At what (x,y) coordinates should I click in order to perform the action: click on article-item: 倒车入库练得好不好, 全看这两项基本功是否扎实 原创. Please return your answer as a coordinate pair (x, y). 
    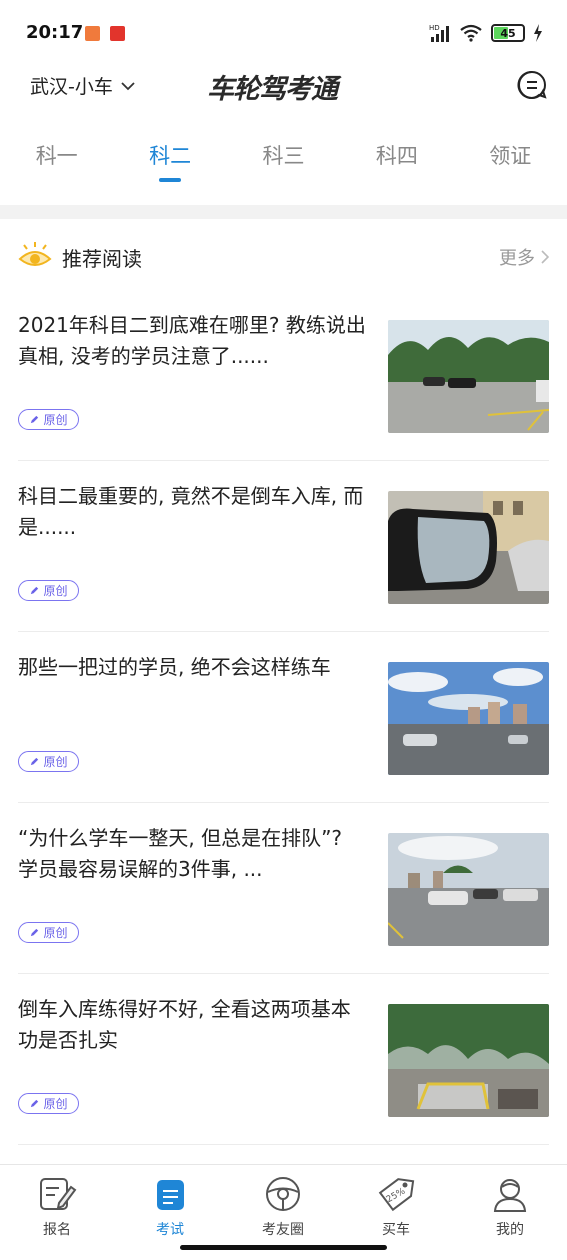
    Looking at the image, I should click on (283, 1059).